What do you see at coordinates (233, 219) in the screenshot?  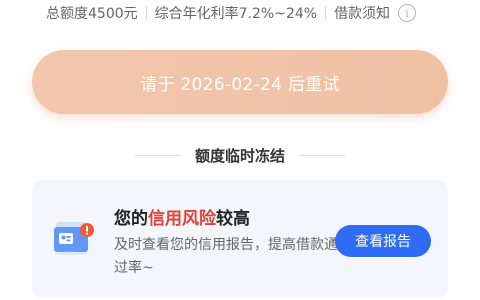 I see `title-suffix: 较高` at bounding box center [233, 219].